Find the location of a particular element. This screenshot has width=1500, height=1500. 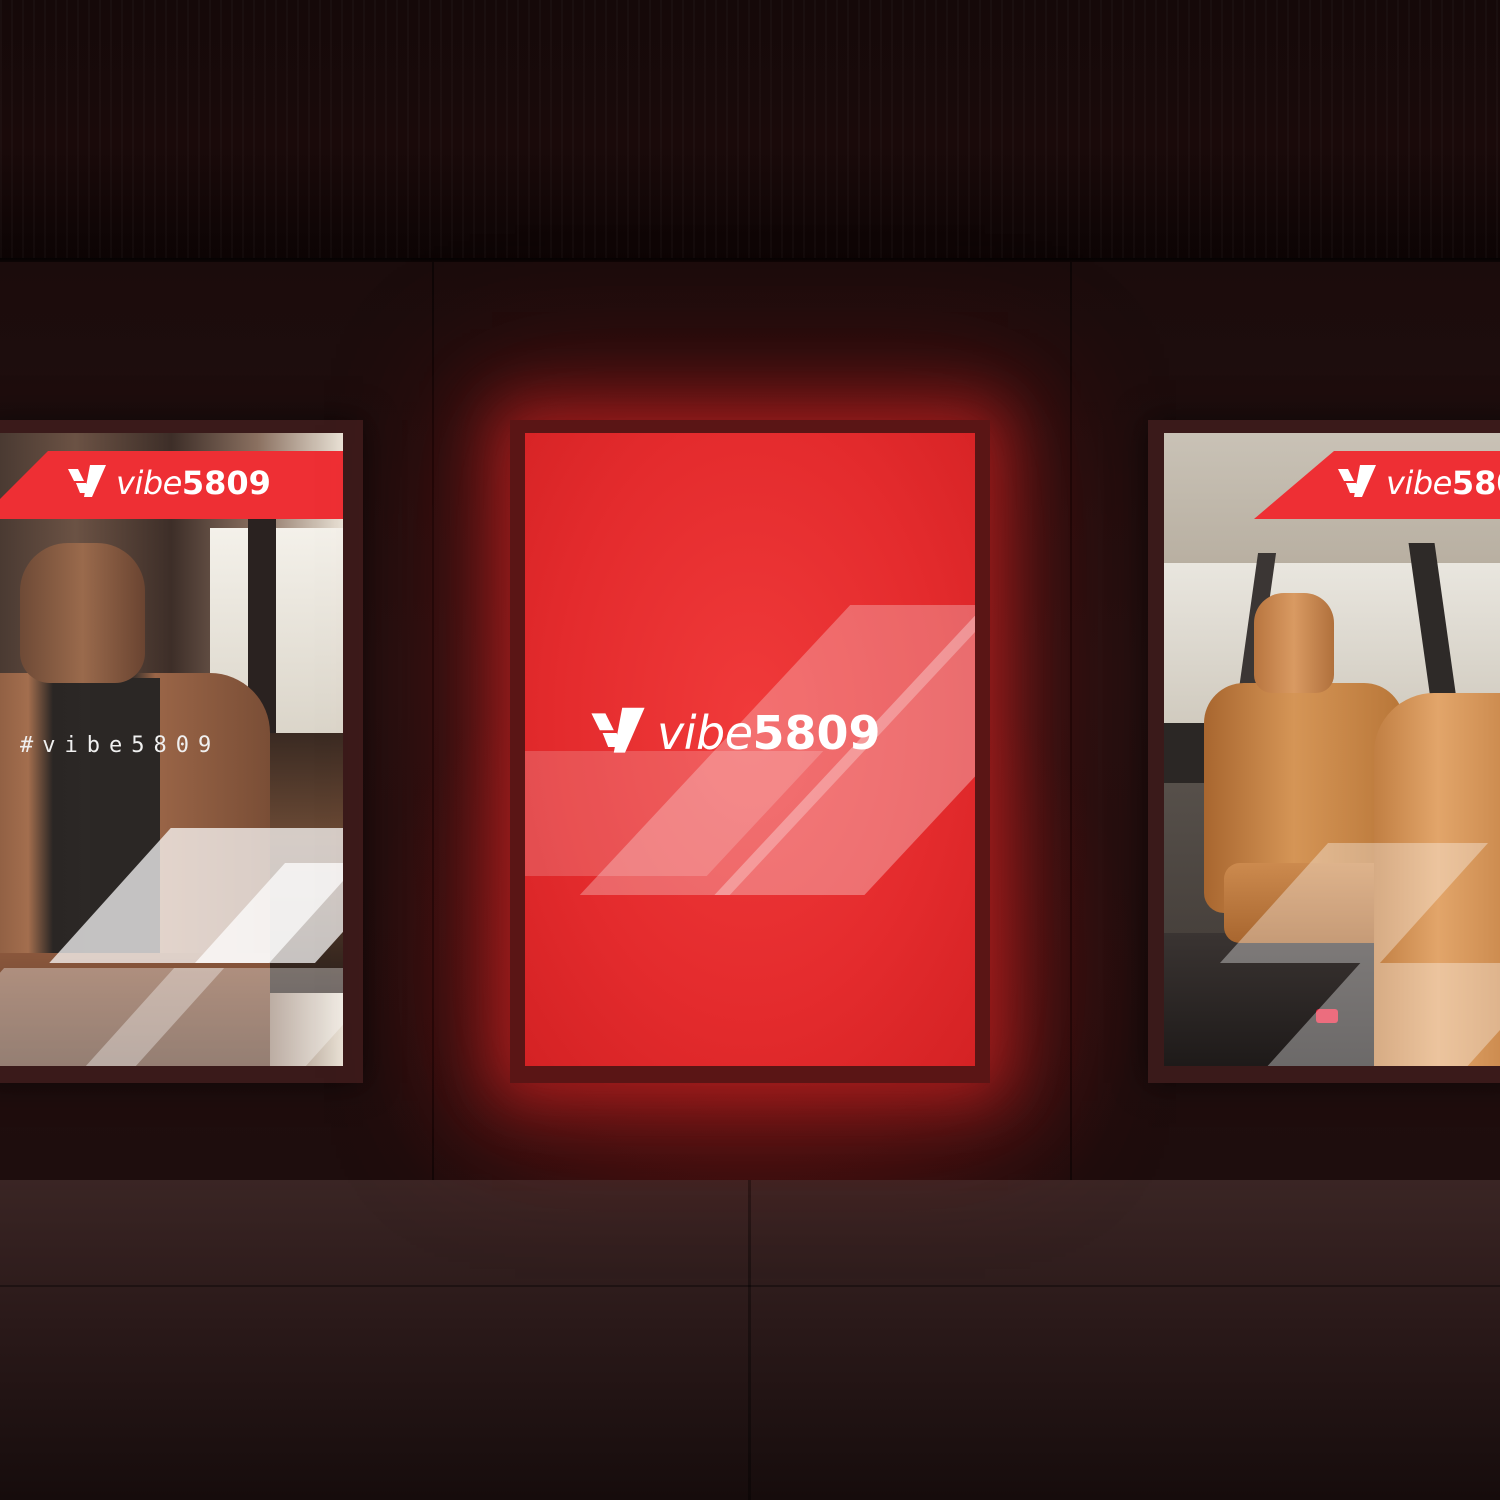

hashtag: #vibe5809 is located at coordinates (120, 745).